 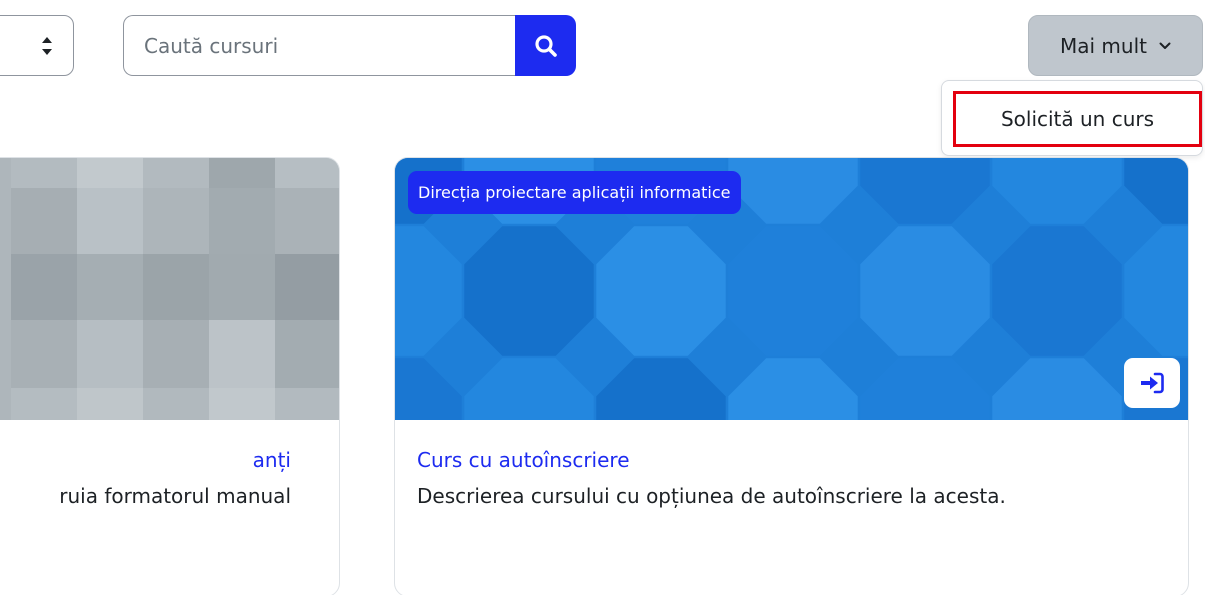 I want to click on course-description: ruia formatorul manual, so click(x=175, y=496).